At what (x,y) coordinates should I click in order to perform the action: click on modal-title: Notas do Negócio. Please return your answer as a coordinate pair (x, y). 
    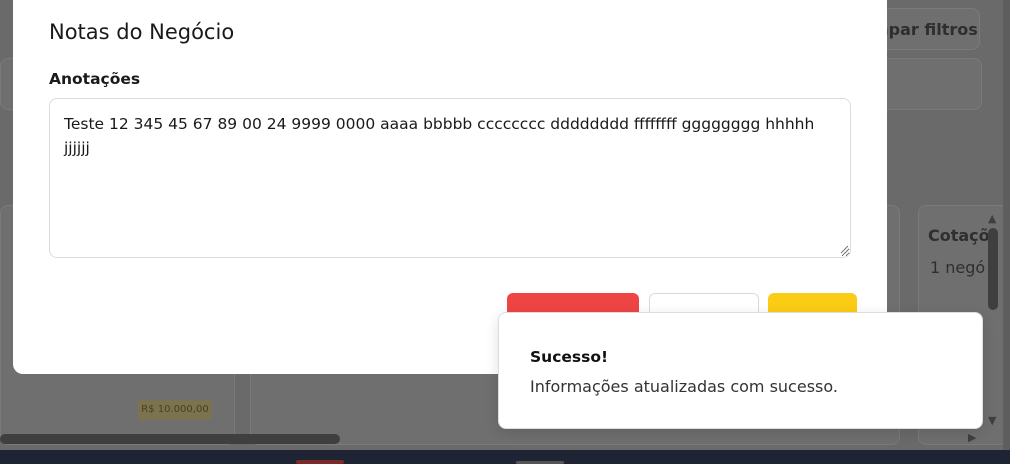
    Looking at the image, I should click on (142, 32).